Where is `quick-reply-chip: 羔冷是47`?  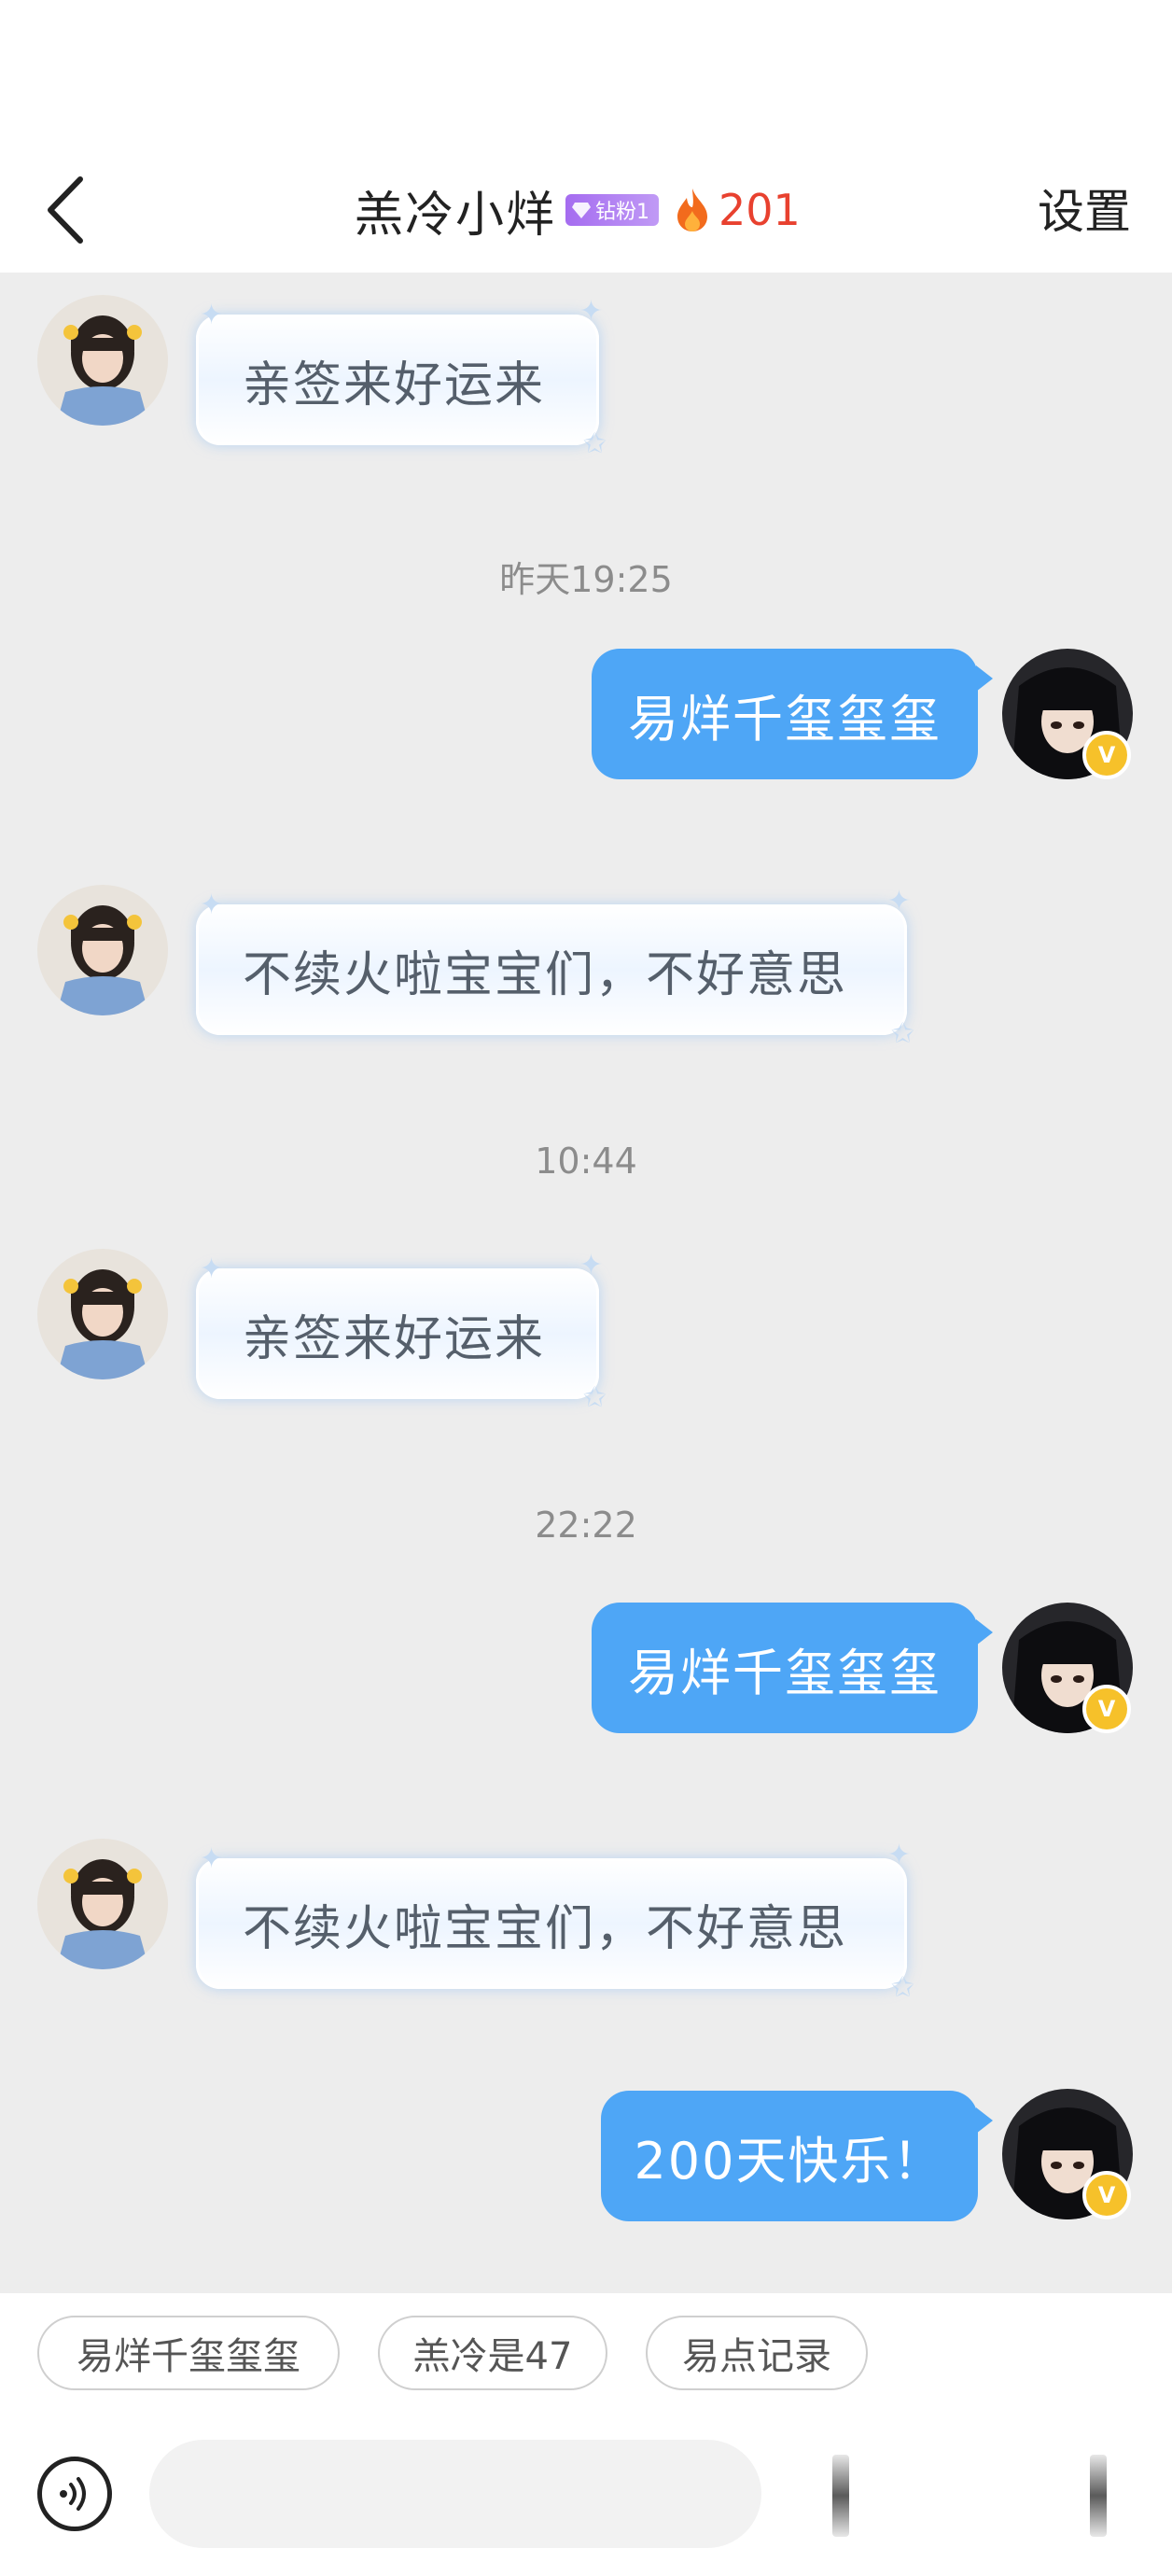 quick-reply-chip: 羔冷是47 is located at coordinates (492, 2353).